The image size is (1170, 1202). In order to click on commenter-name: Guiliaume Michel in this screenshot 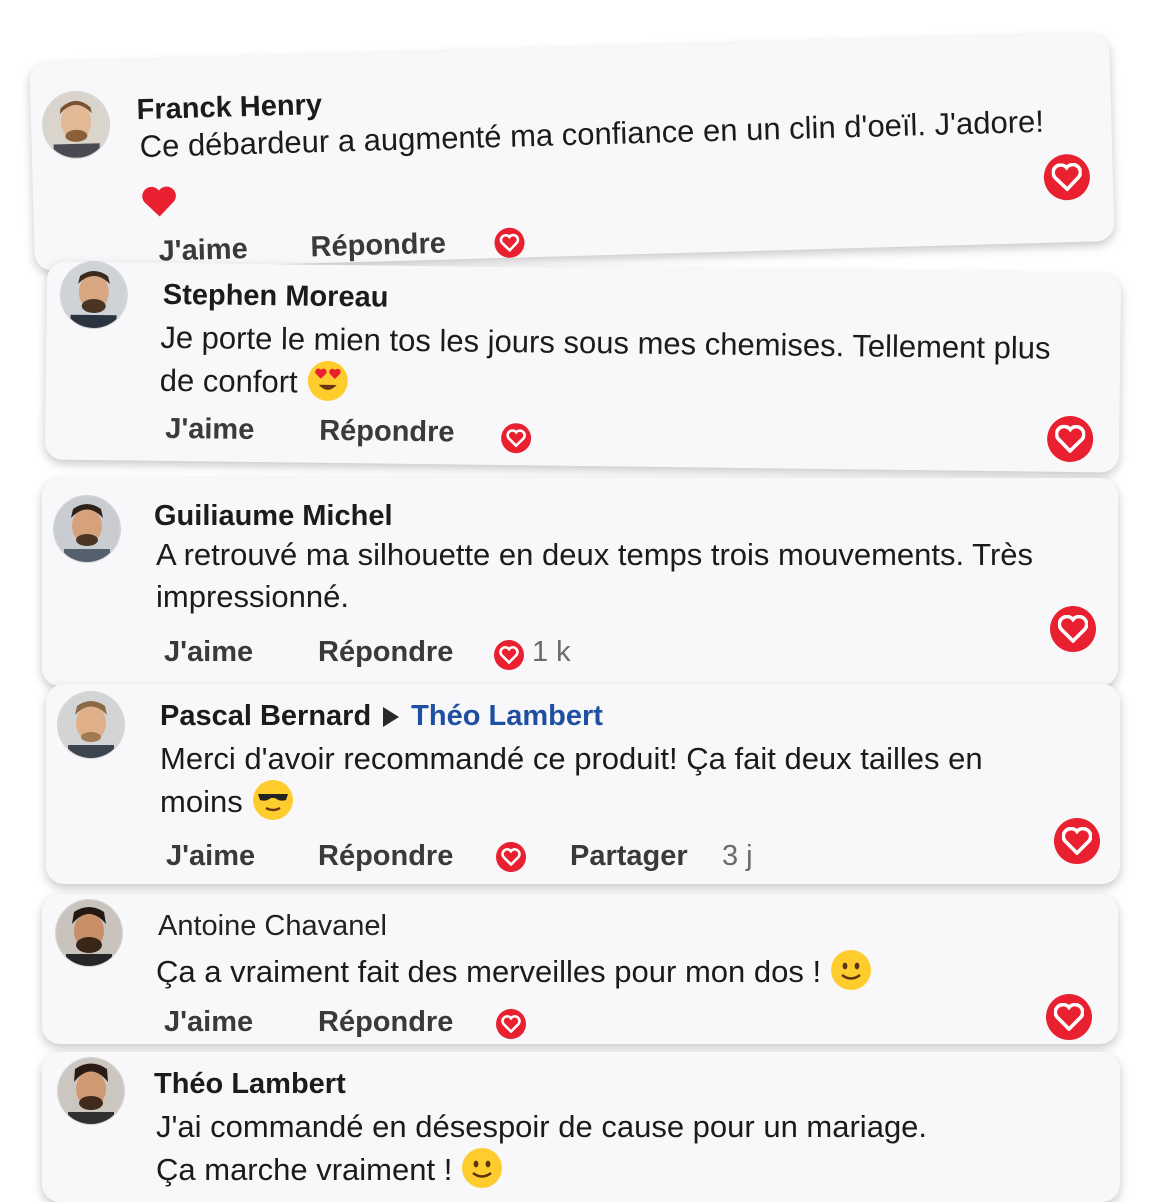, I will do `click(273, 516)`.